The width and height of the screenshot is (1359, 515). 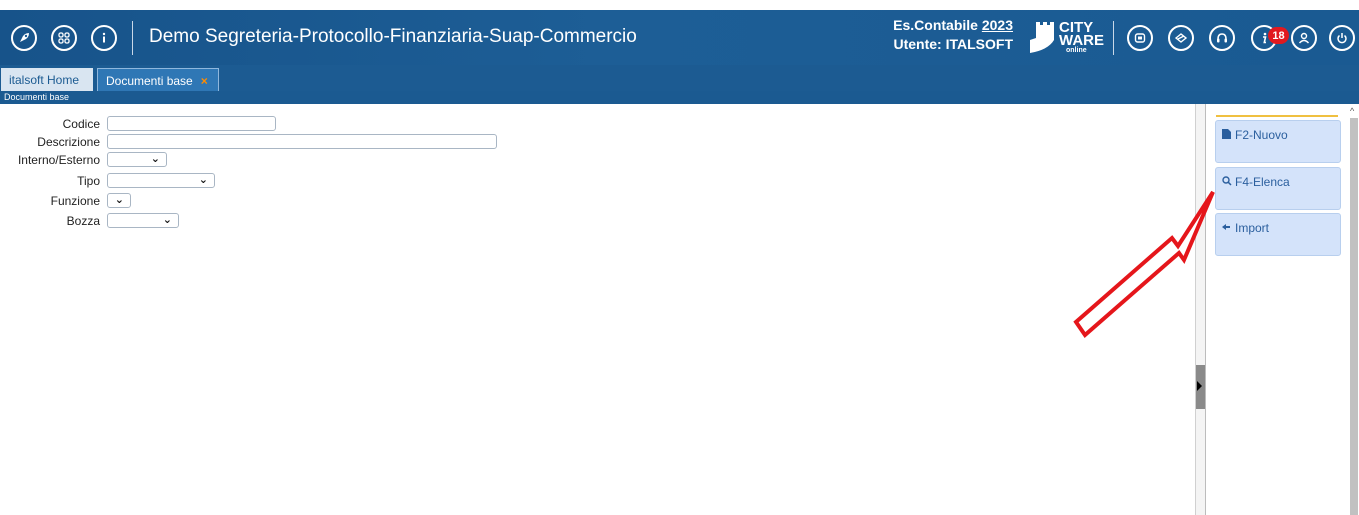 What do you see at coordinates (137, 159) in the screenshot?
I see `interno-esterno-select: ⌄` at bounding box center [137, 159].